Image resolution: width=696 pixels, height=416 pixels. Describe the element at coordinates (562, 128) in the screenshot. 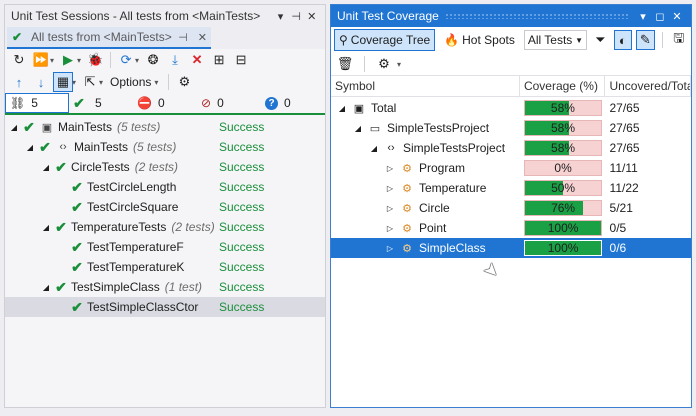

I see `coverage-bar: 58%` at that location.